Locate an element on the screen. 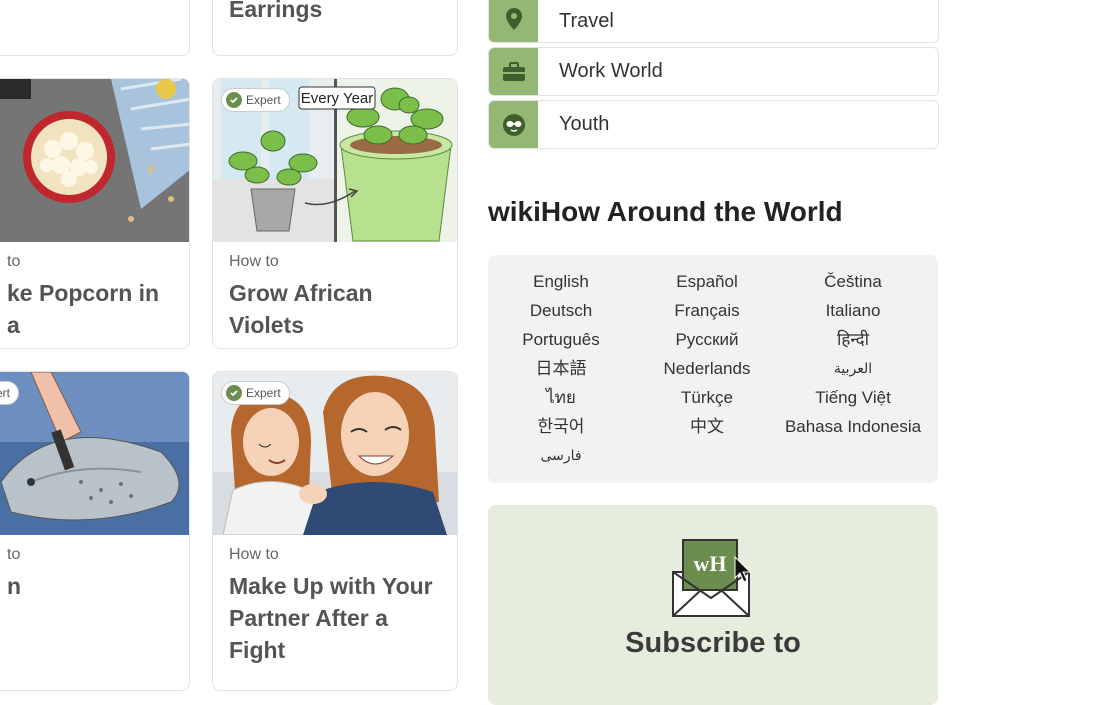  language-link: 한국어 is located at coordinates (561, 426).